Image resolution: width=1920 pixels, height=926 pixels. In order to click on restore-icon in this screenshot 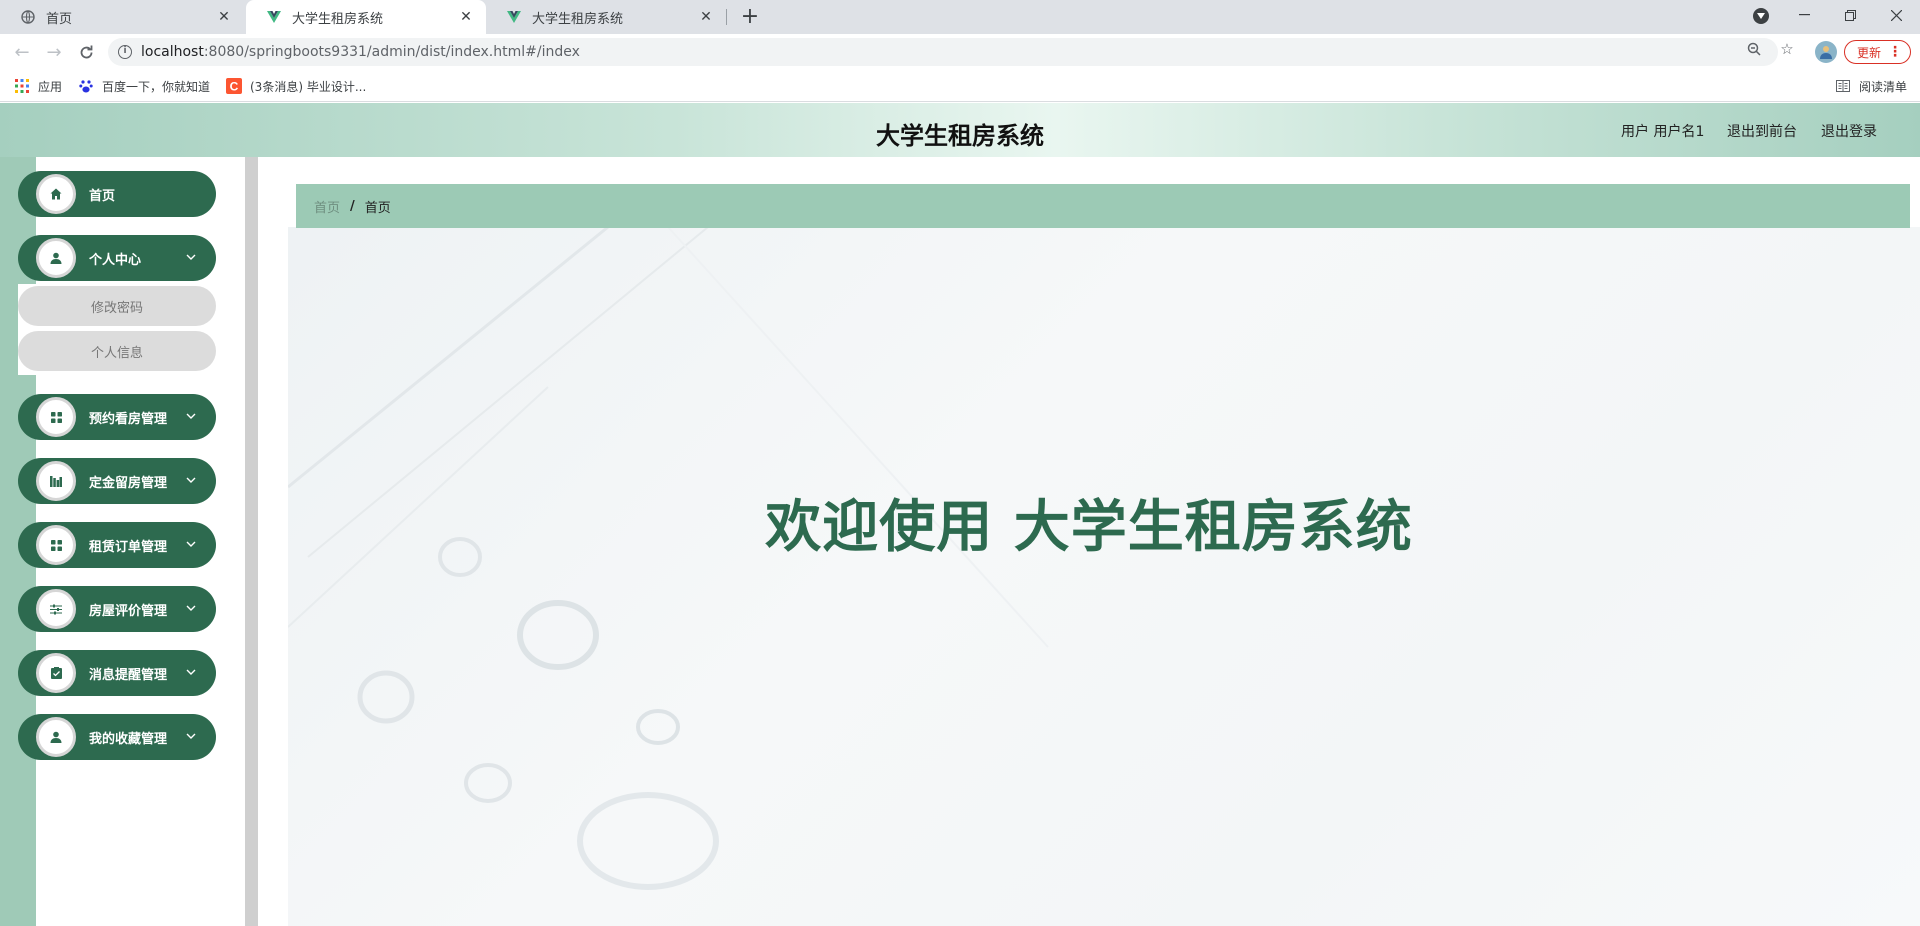, I will do `click(1850, 15)`.